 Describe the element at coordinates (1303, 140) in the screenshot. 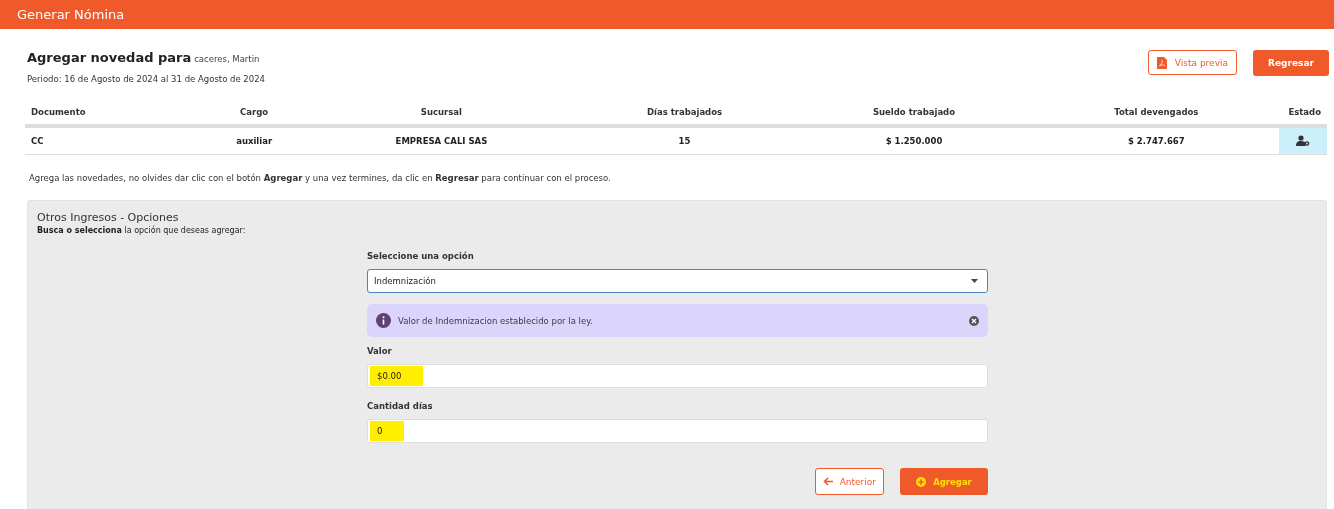

I see `user-settings-icon` at that location.